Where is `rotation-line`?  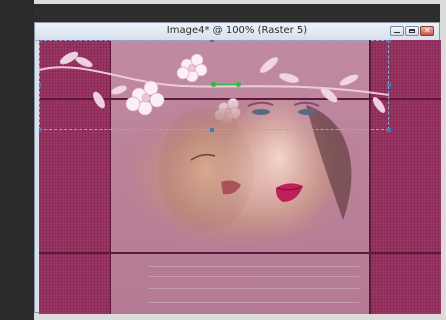 rotation-line is located at coordinates (226, 84).